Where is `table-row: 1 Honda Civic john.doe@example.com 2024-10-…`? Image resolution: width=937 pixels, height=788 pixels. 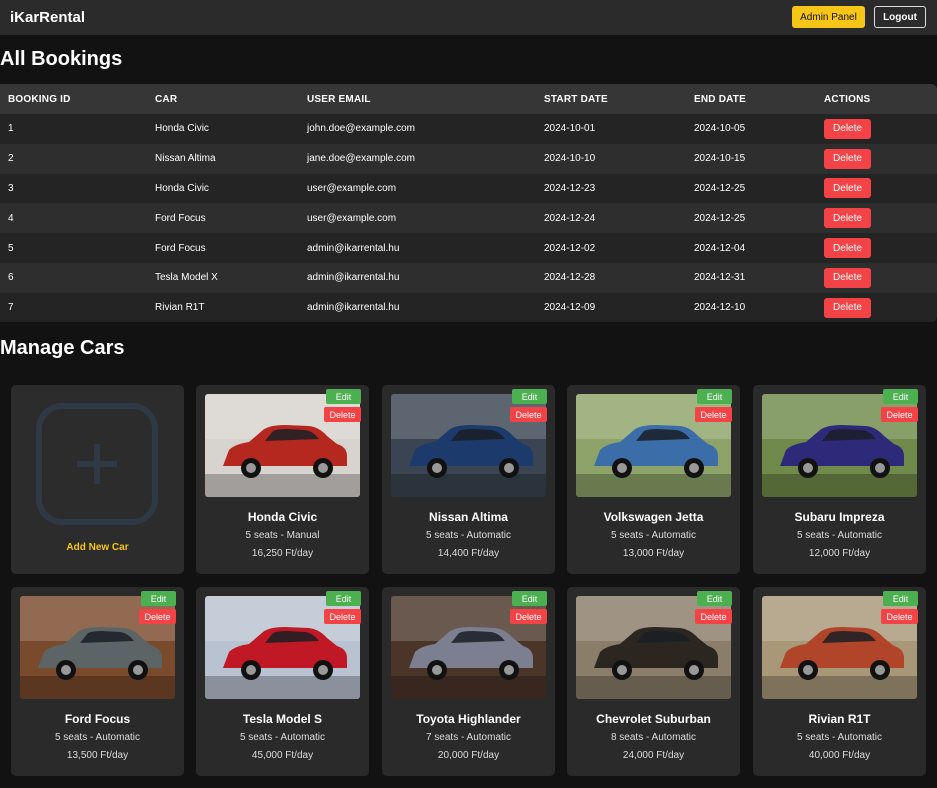
table-row: 1 Honda Civic john.doe@example.com 2024-10-… is located at coordinates (468, 129).